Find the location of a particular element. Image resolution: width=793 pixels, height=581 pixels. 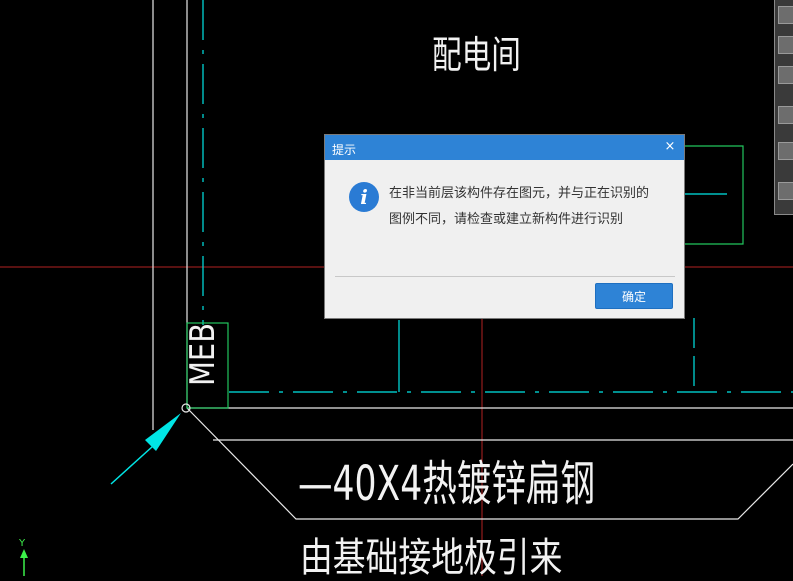

dialog-message: 在非当前层该构件存在图元，并与正在识别的图例不同，请检查或建立新构件进行识别 is located at coordinates (519, 206).